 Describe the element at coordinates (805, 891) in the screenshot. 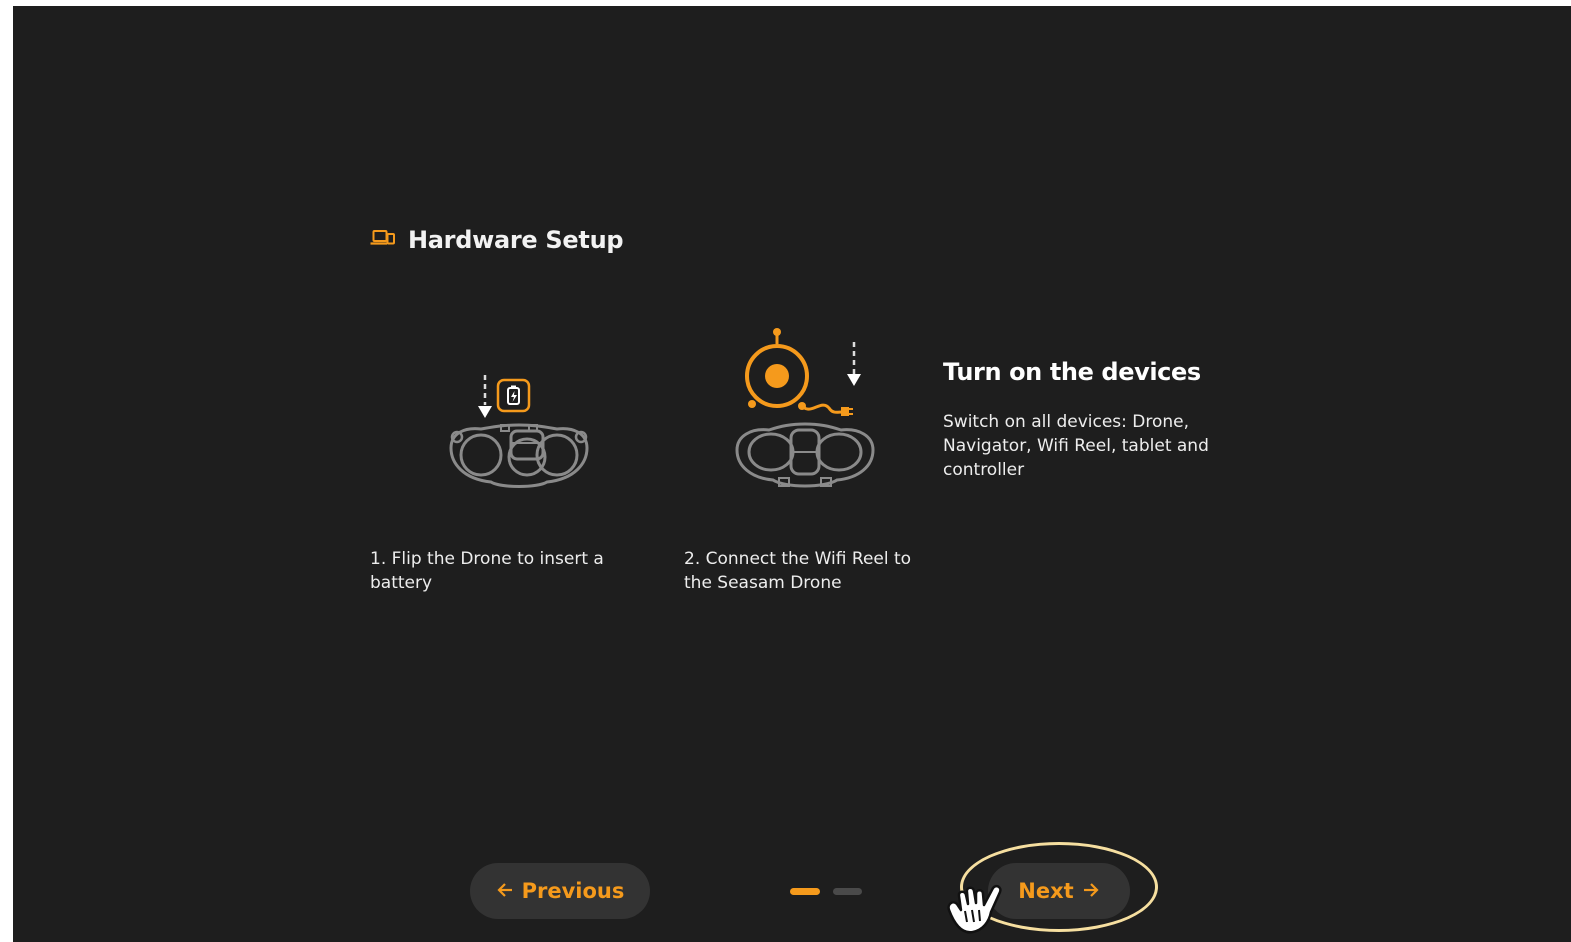

I see `pagination-dot-active` at that location.